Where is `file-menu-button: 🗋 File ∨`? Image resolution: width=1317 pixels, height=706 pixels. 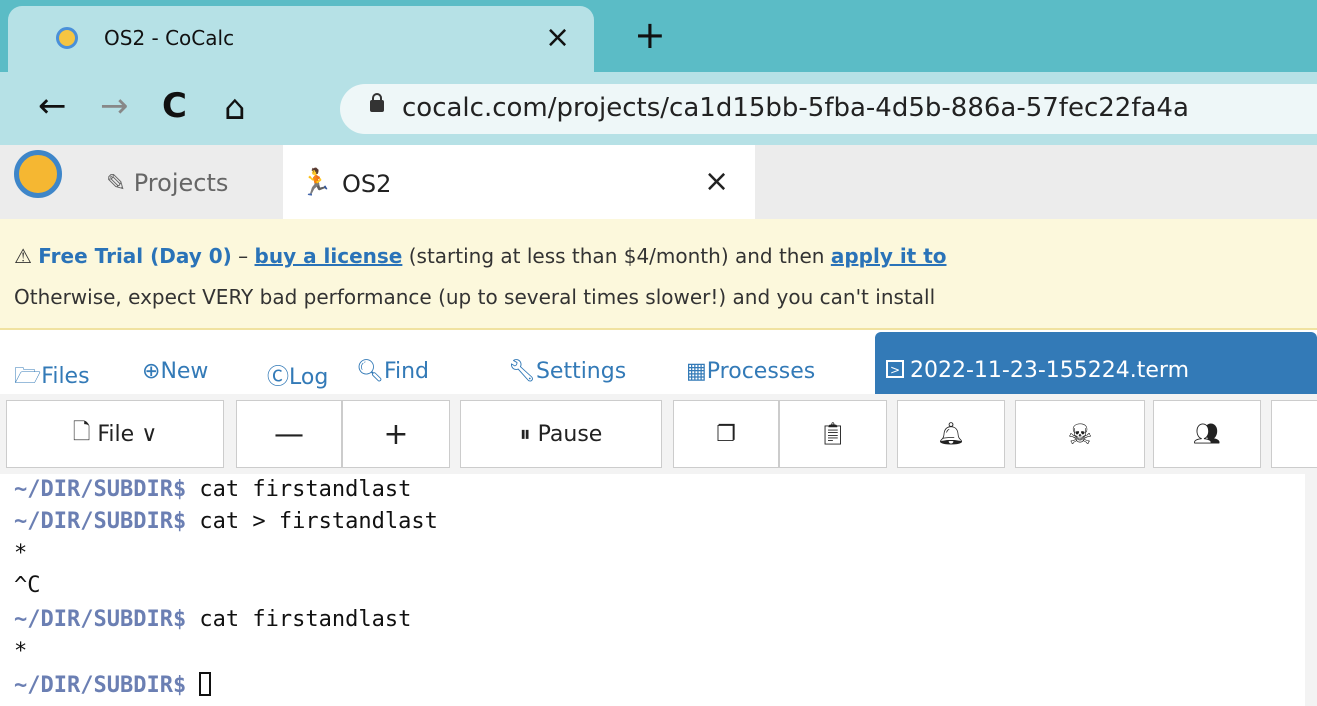 file-menu-button: 🗋 File ∨ is located at coordinates (115, 434).